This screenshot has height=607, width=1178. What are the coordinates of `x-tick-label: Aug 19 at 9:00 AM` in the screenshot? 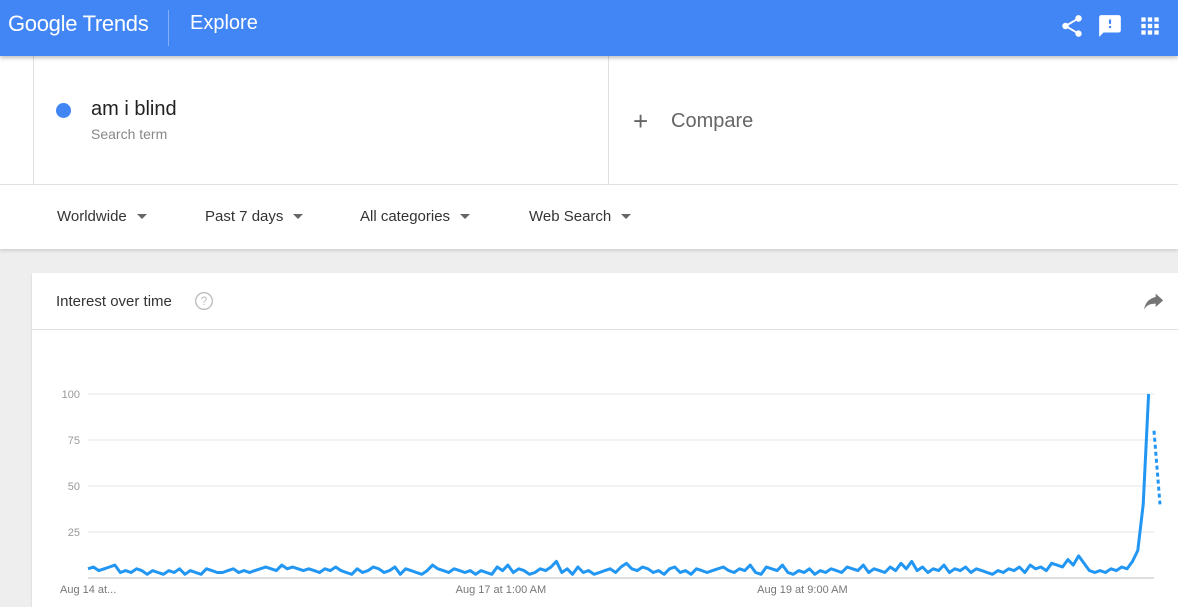 It's located at (802, 590).